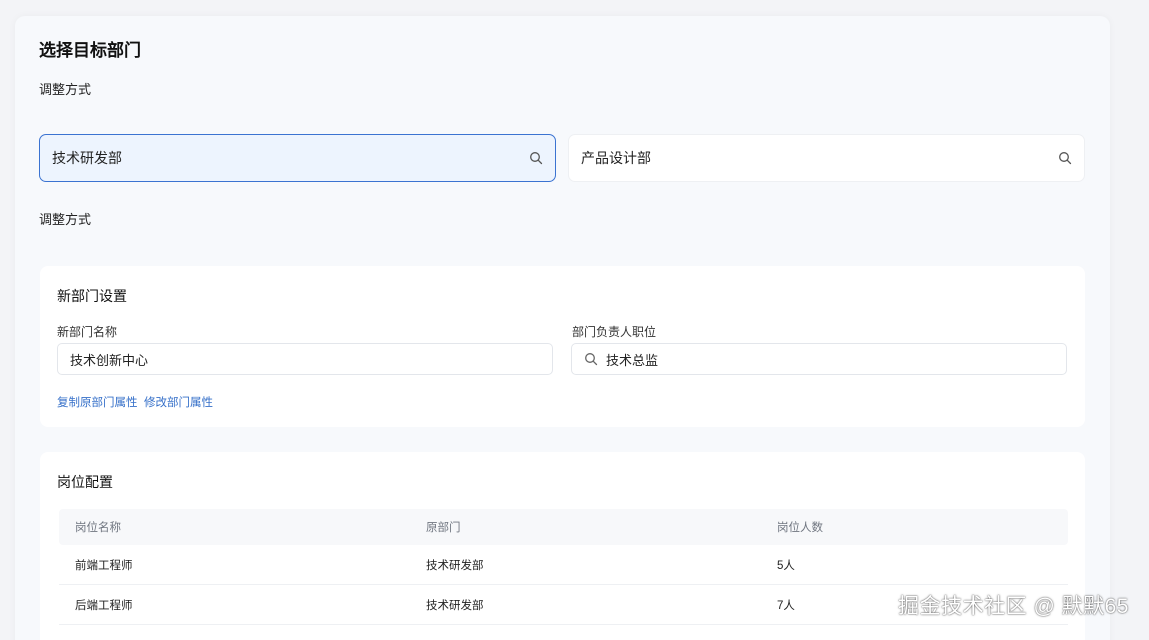 This screenshot has height=640, width=1149. I want to click on leader-position-value: 技术总监, so click(632, 360).